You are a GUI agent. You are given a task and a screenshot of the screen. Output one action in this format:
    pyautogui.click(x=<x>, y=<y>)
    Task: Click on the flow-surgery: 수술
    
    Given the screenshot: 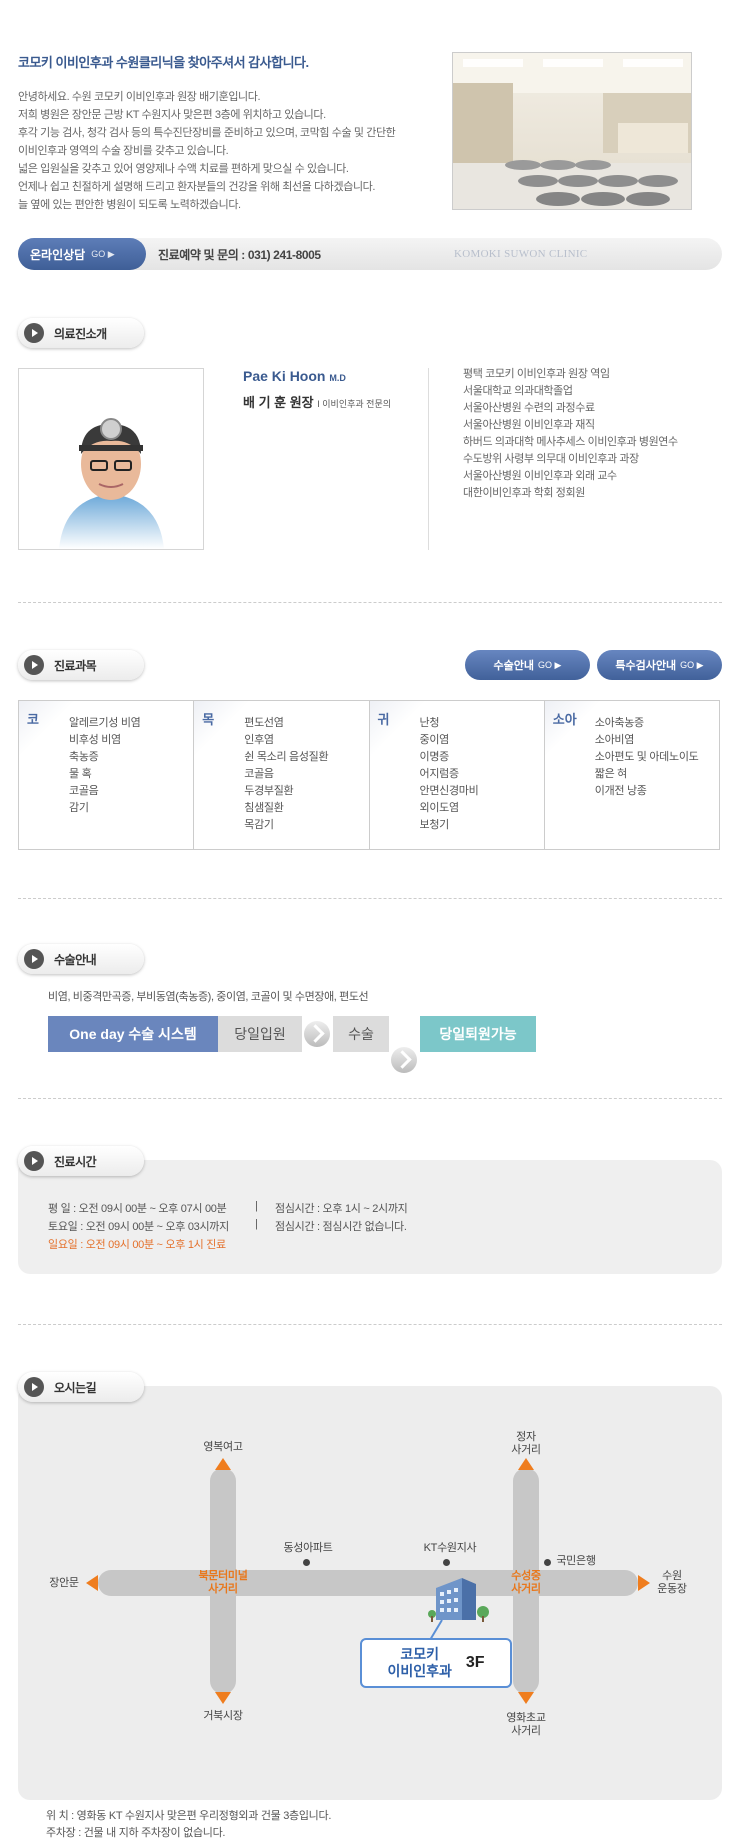 What is the action you would take?
    pyautogui.click(x=361, y=1034)
    